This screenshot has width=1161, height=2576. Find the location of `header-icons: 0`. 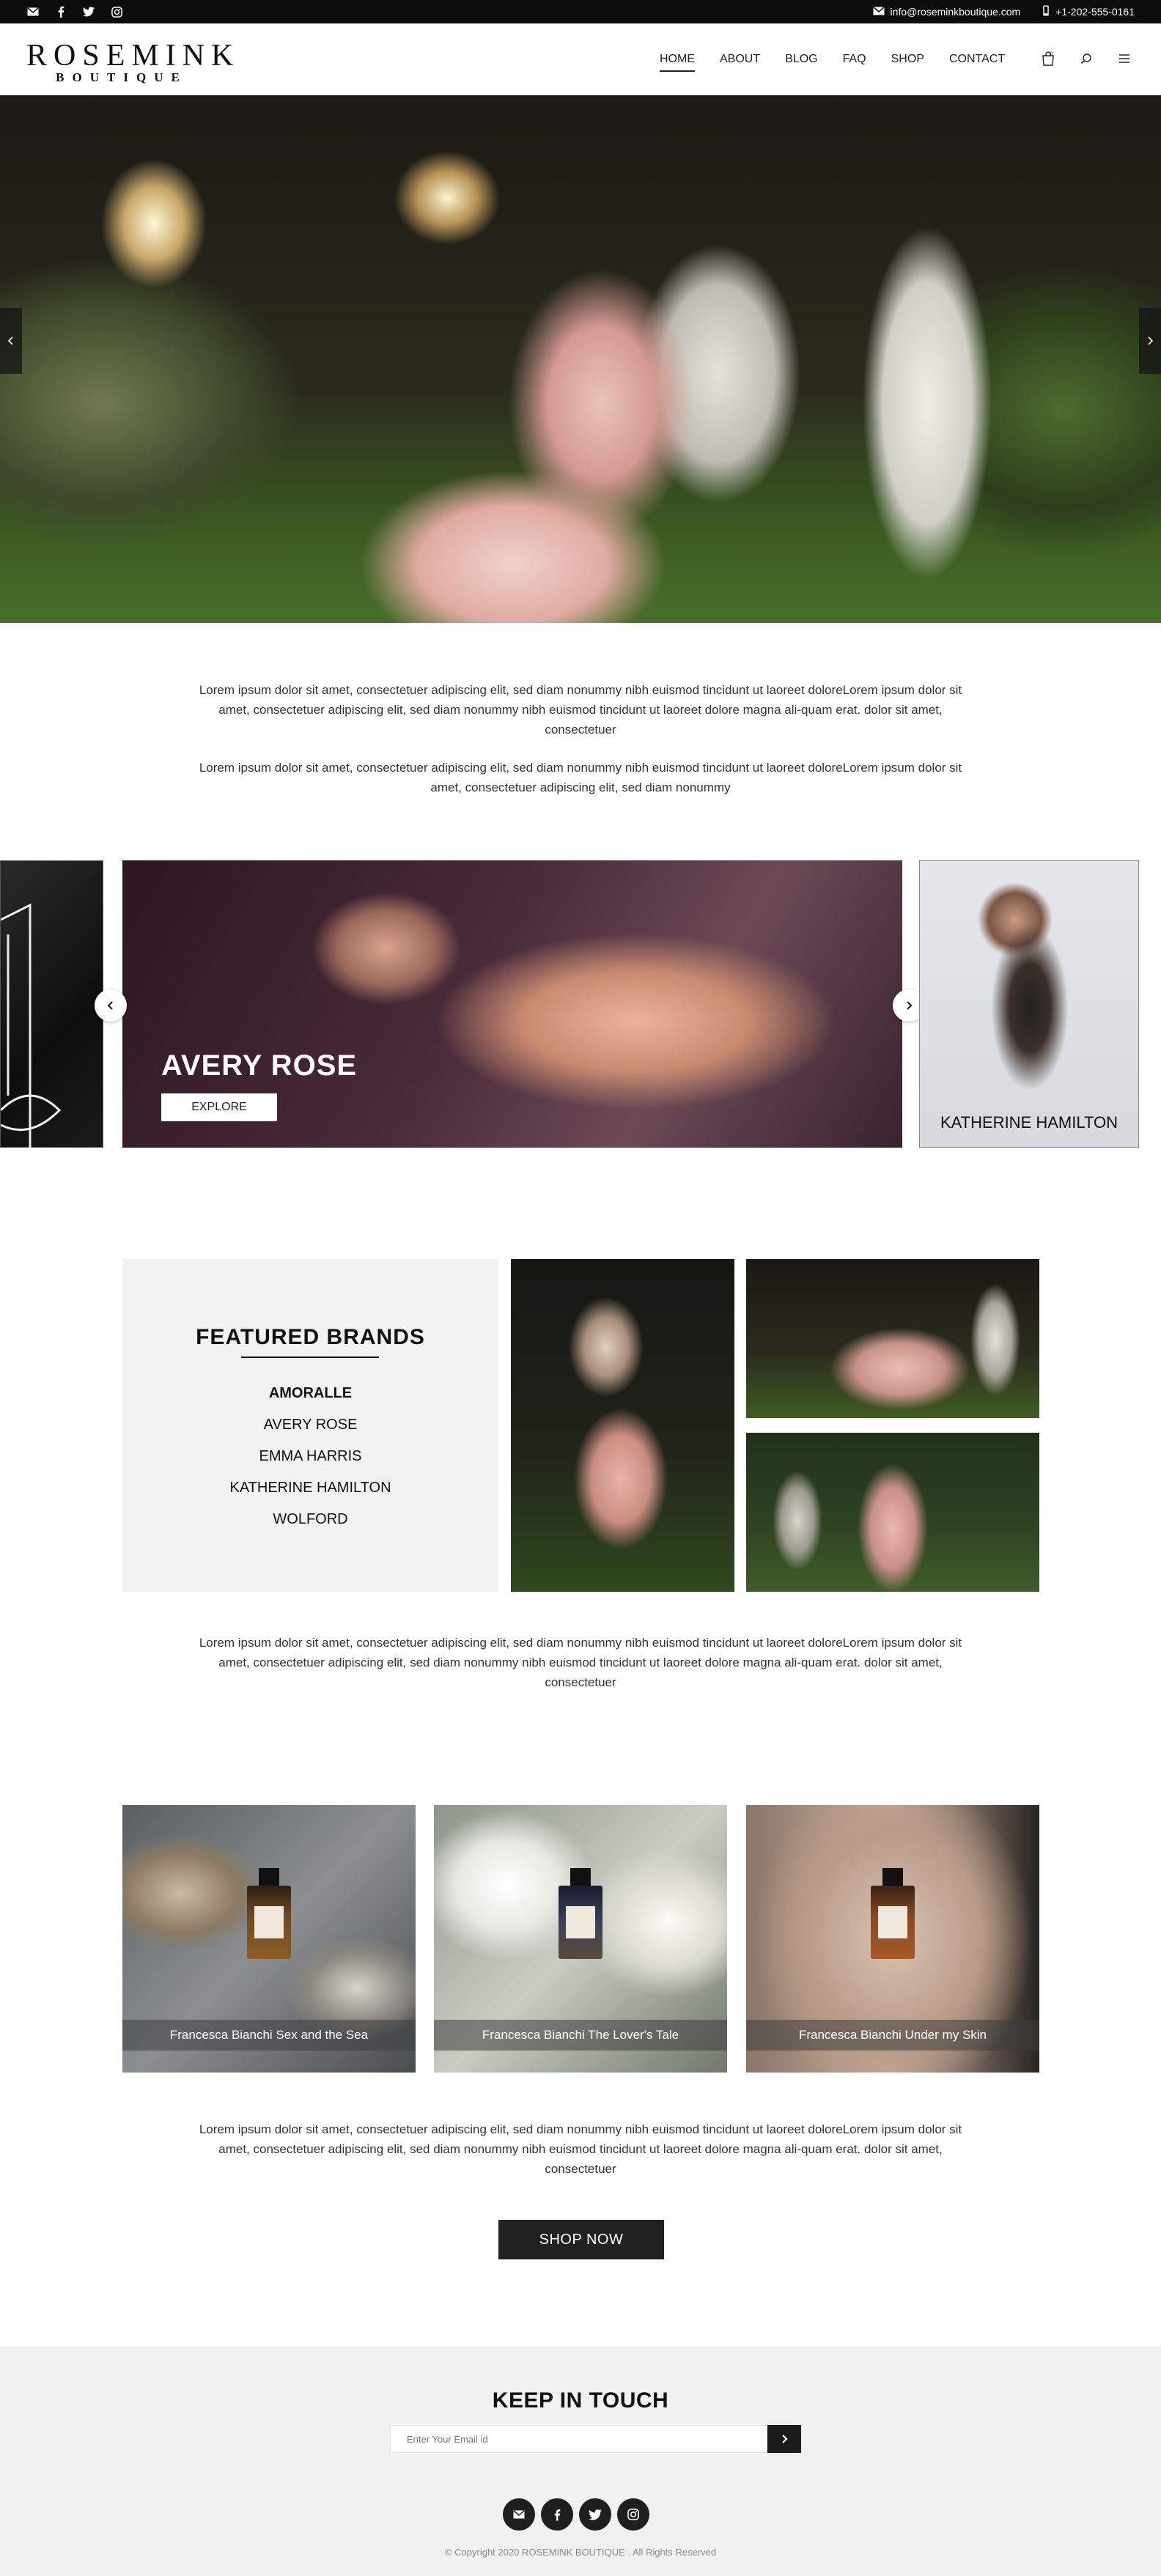

header-icons: 0 is located at coordinates (1086, 58).